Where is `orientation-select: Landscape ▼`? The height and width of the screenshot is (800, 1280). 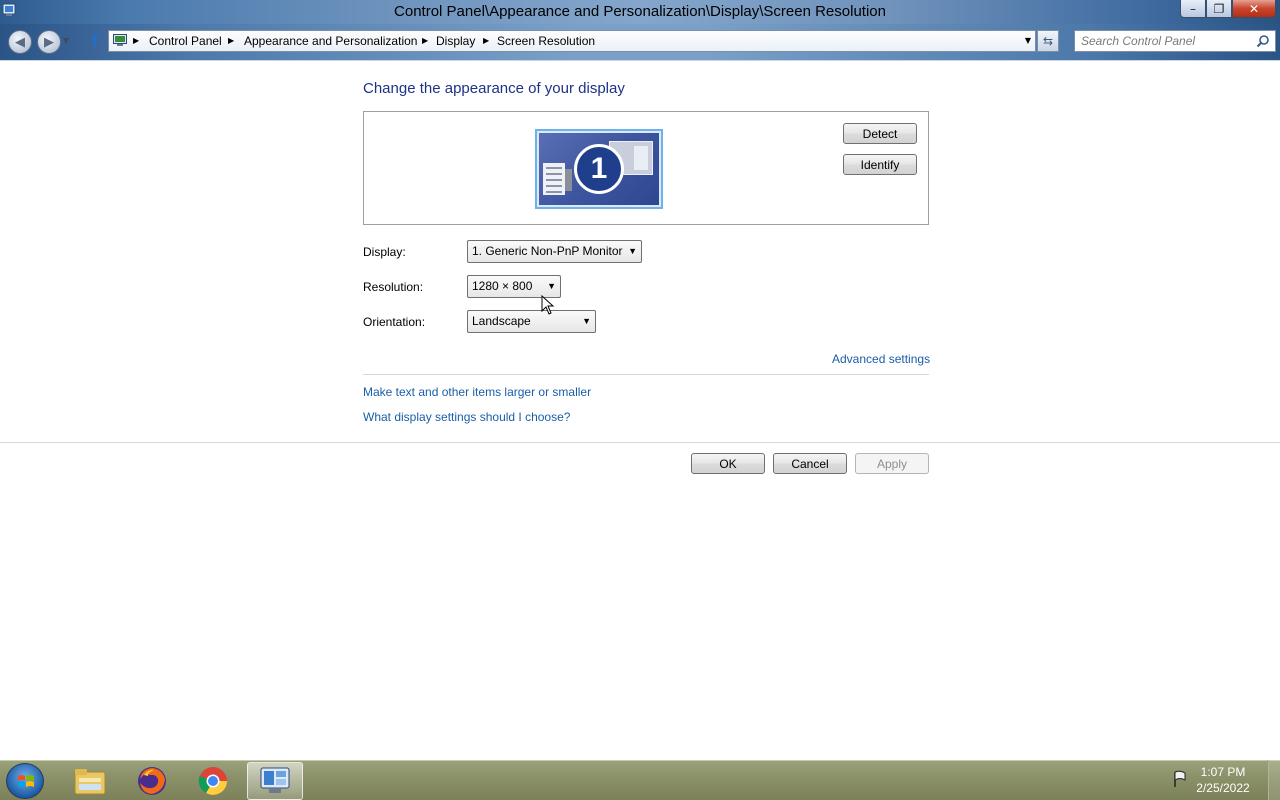
orientation-select: Landscape ▼ is located at coordinates (531, 321).